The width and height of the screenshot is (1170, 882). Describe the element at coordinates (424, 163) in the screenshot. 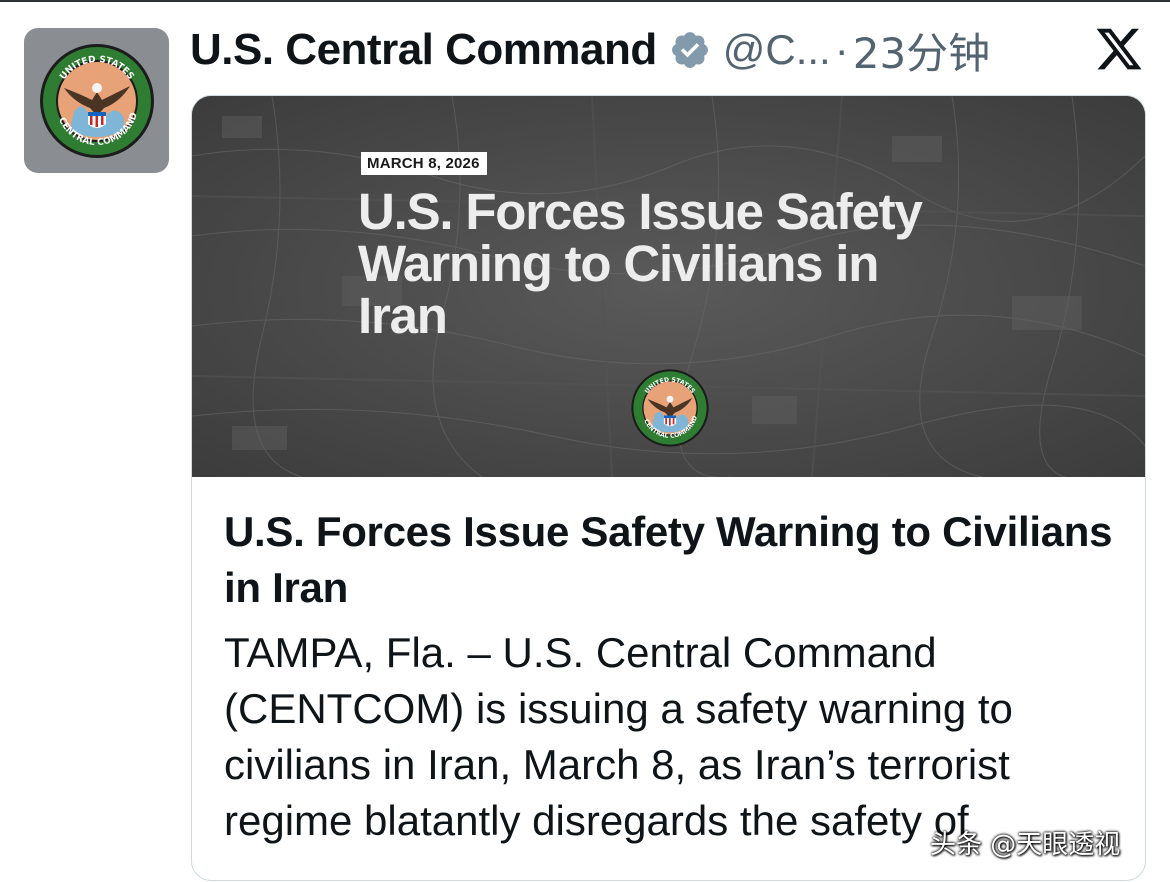

I see `date-tag: MARCH 8, 2026` at that location.